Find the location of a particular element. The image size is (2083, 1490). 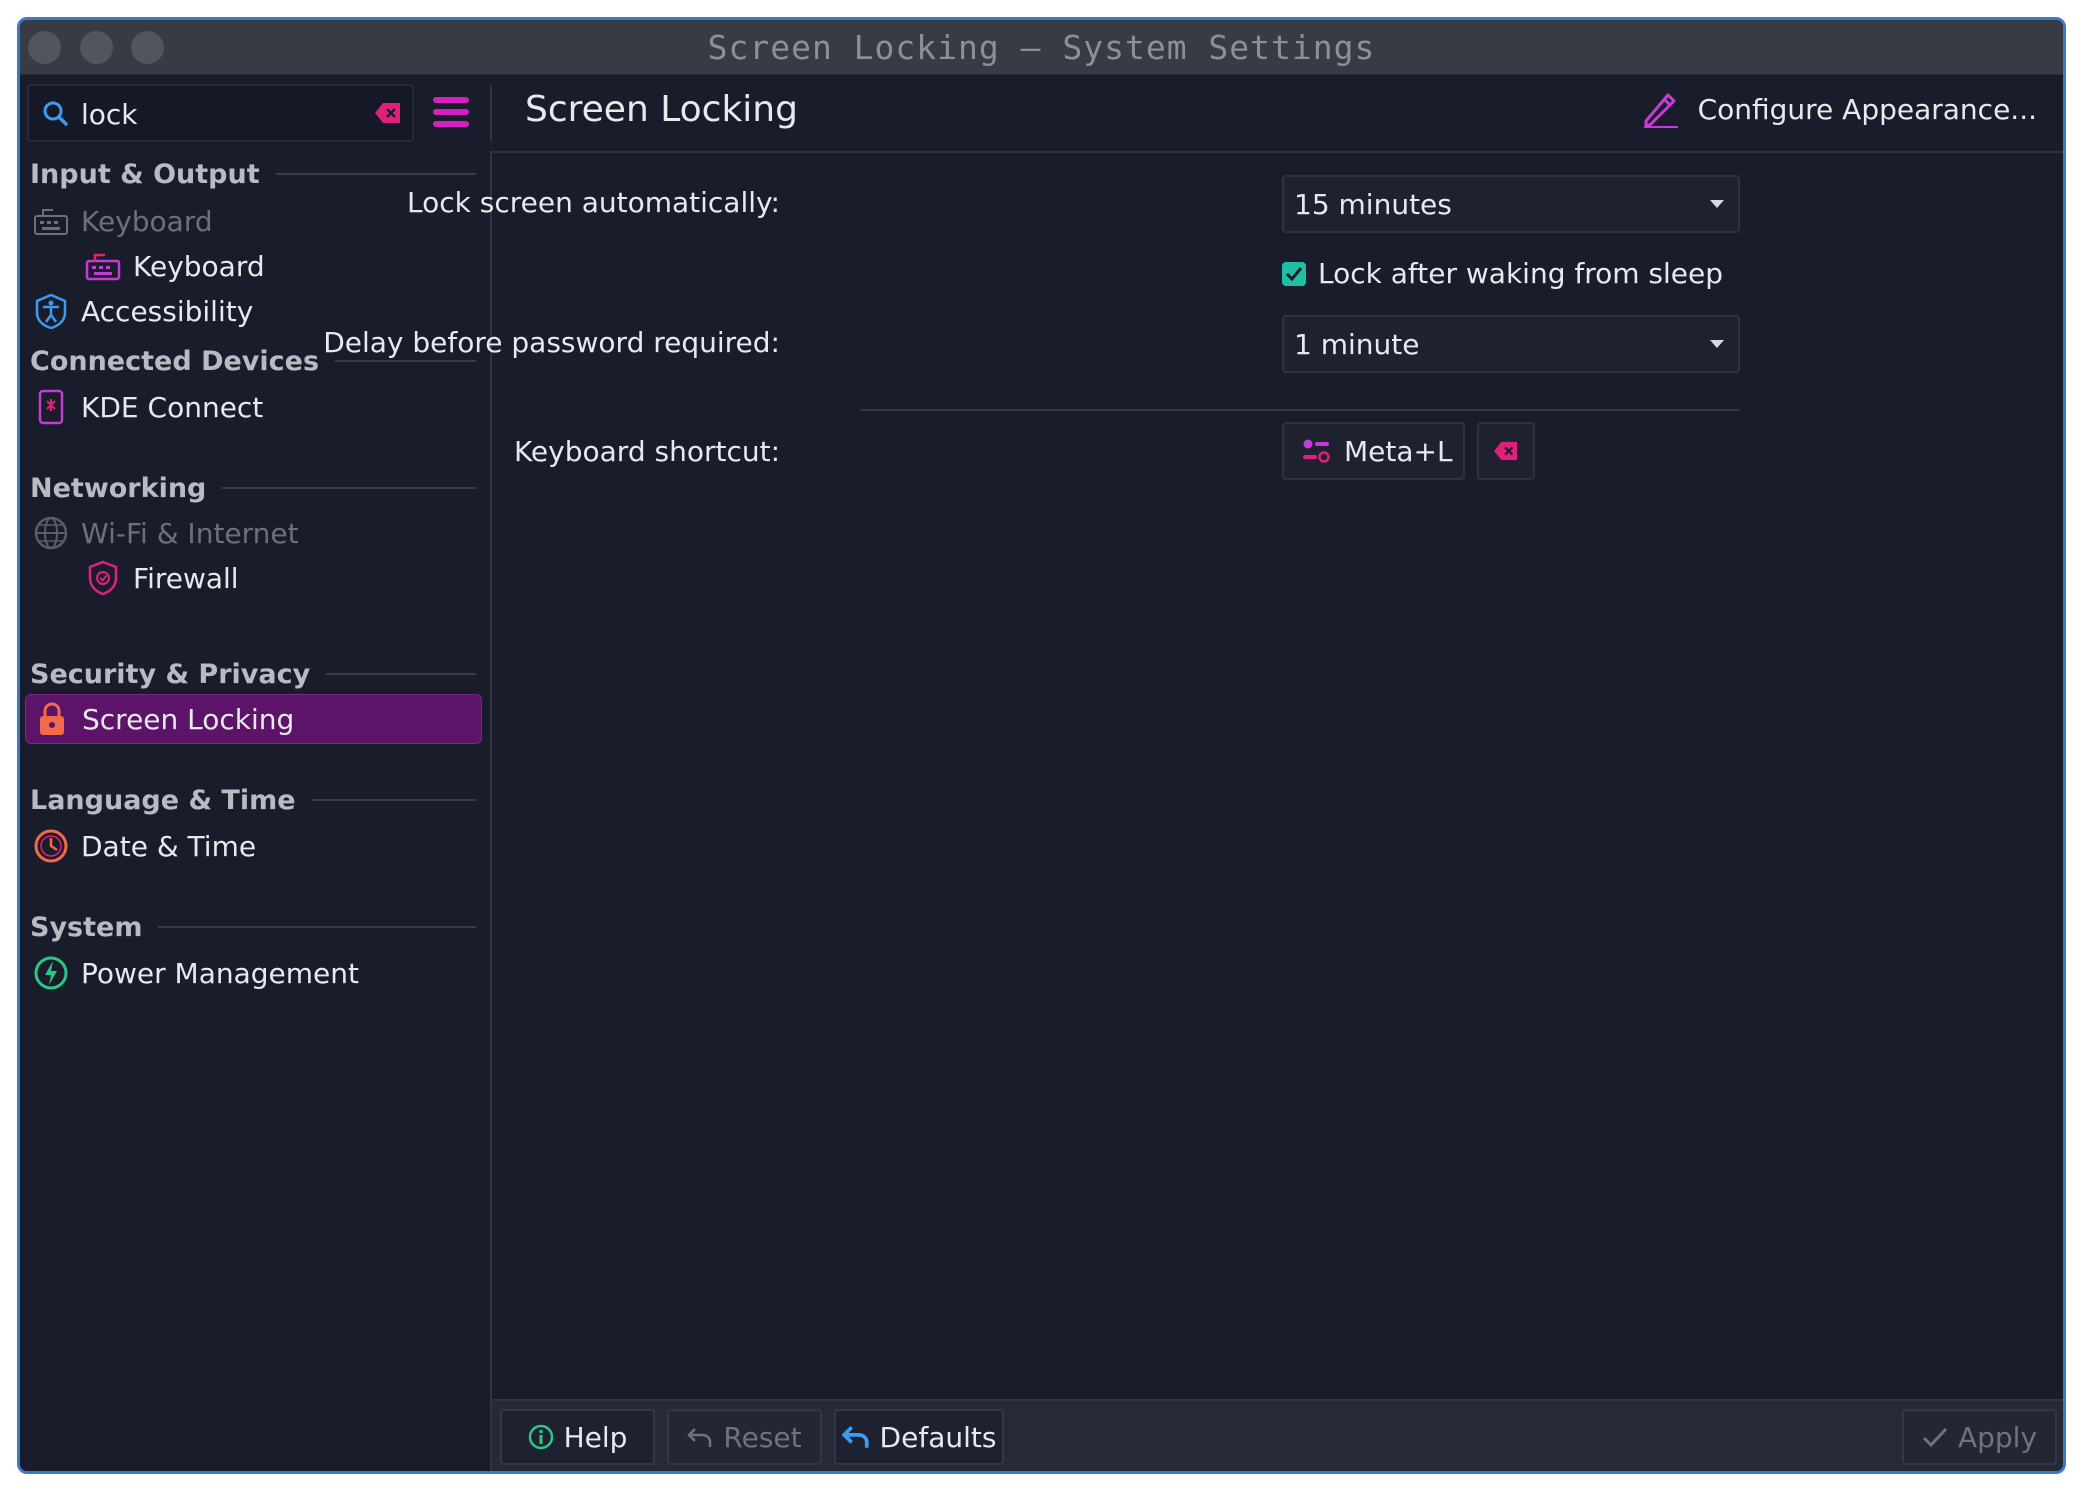

clear-shortcut-button is located at coordinates (1506, 451).